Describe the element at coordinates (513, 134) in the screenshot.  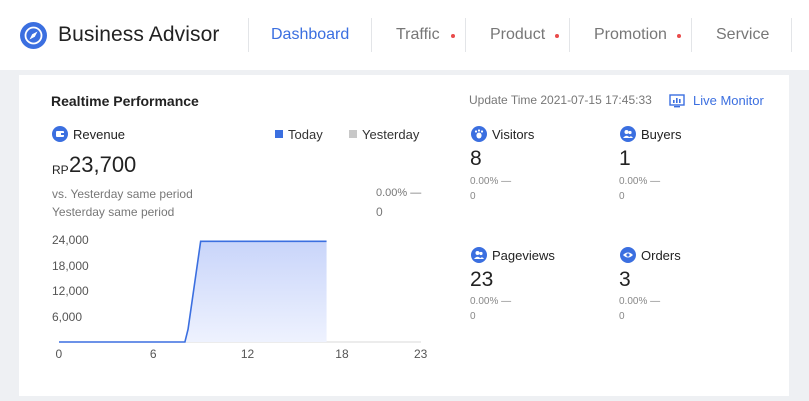
I see `visitors-label: Visitors` at that location.